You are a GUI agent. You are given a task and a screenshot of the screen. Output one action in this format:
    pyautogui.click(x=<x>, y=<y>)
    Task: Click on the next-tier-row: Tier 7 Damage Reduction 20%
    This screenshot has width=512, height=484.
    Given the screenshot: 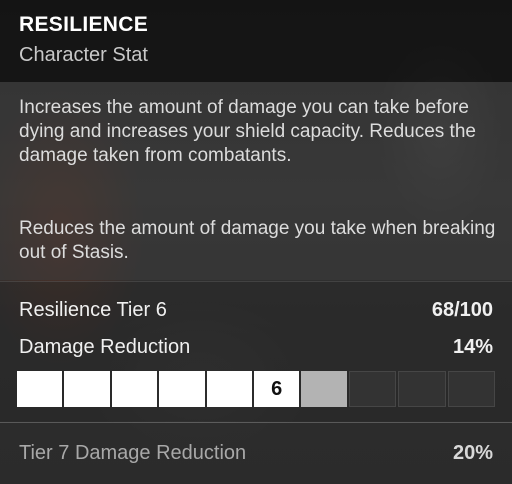 What is the action you would take?
    pyautogui.click(x=256, y=455)
    